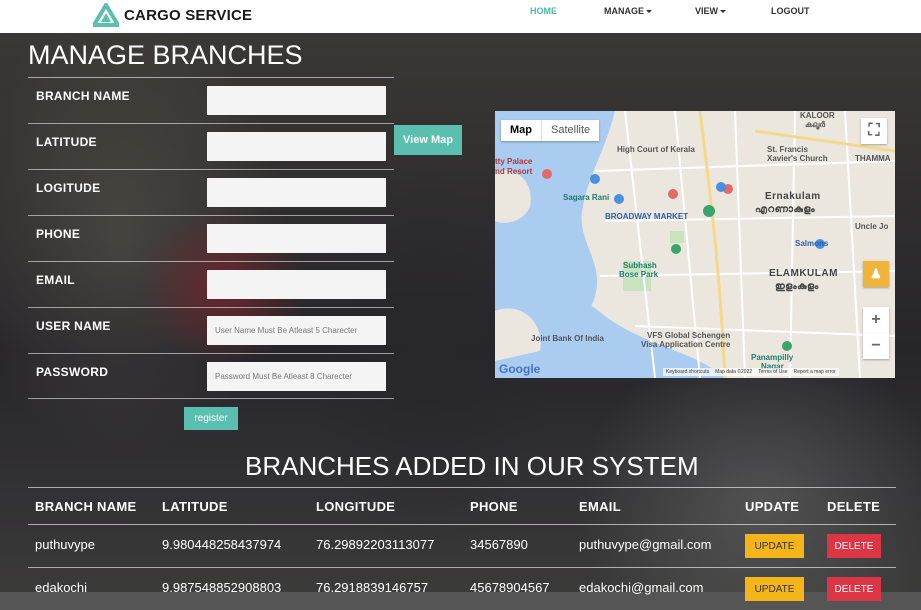 This screenshot has height=610, width=921. Describe the element at coordinates (686, 344) in the screenshot. I see `map-label: Visa Application Centre` at that location.